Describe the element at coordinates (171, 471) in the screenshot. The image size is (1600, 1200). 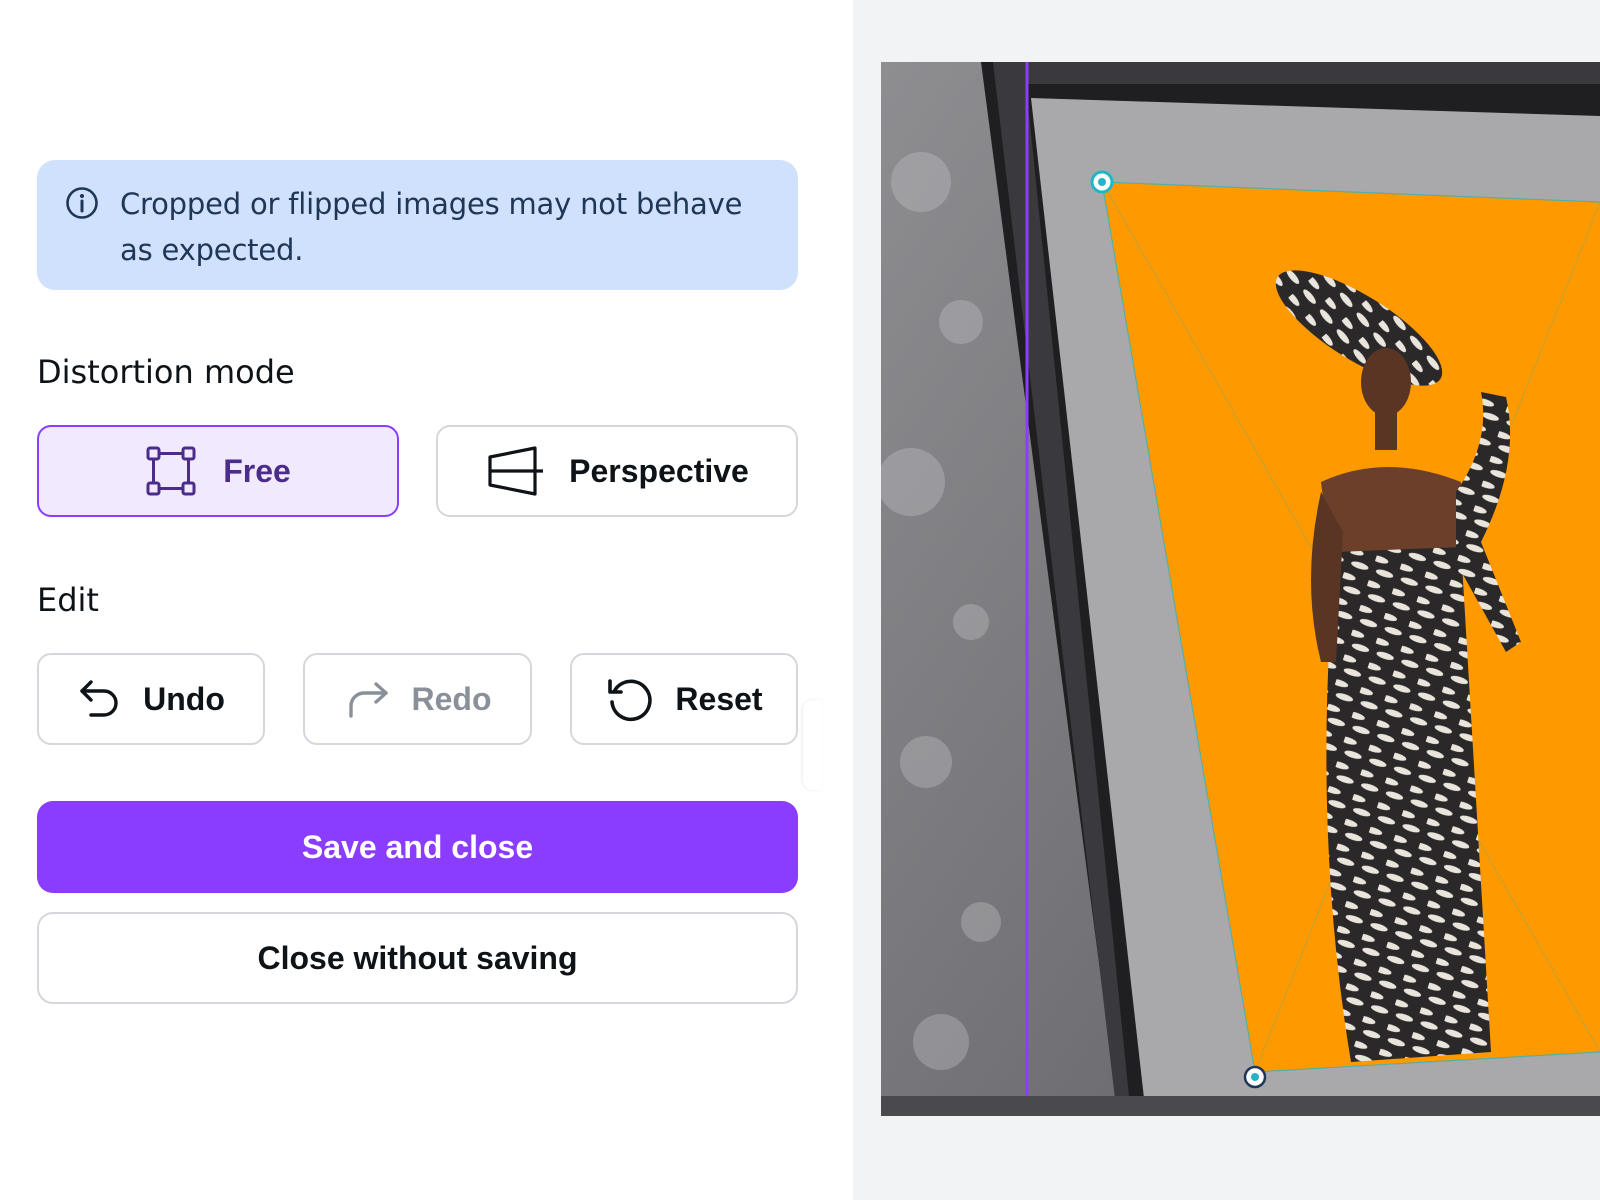
I see `free-transform-icon` at that location.